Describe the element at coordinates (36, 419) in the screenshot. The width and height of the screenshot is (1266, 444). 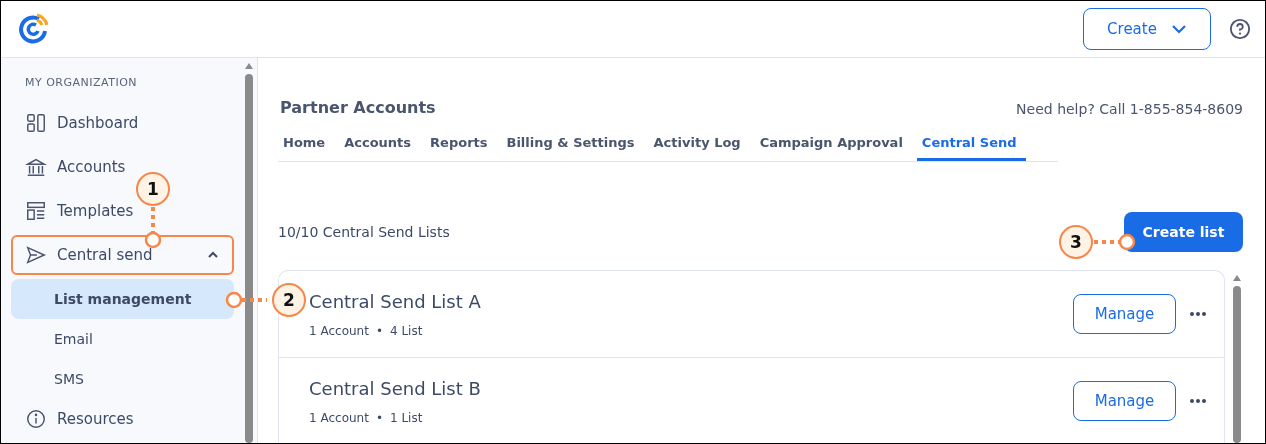
I see `info-icon` at that location.